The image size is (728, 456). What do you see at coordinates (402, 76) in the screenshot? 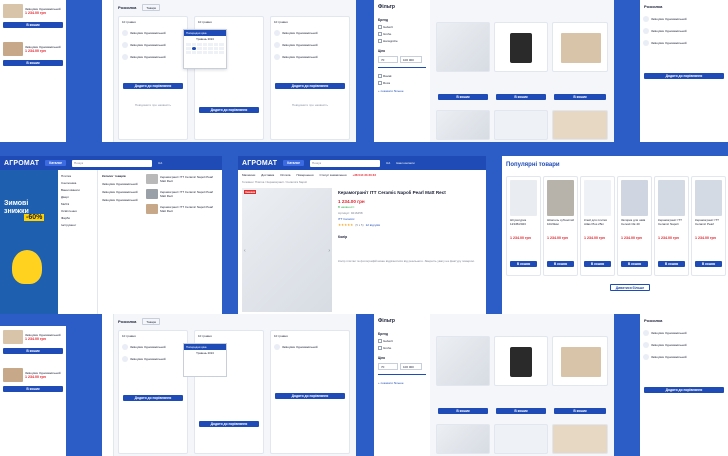
I see `filter-option: Ravak` at bounding box center [402, 76].